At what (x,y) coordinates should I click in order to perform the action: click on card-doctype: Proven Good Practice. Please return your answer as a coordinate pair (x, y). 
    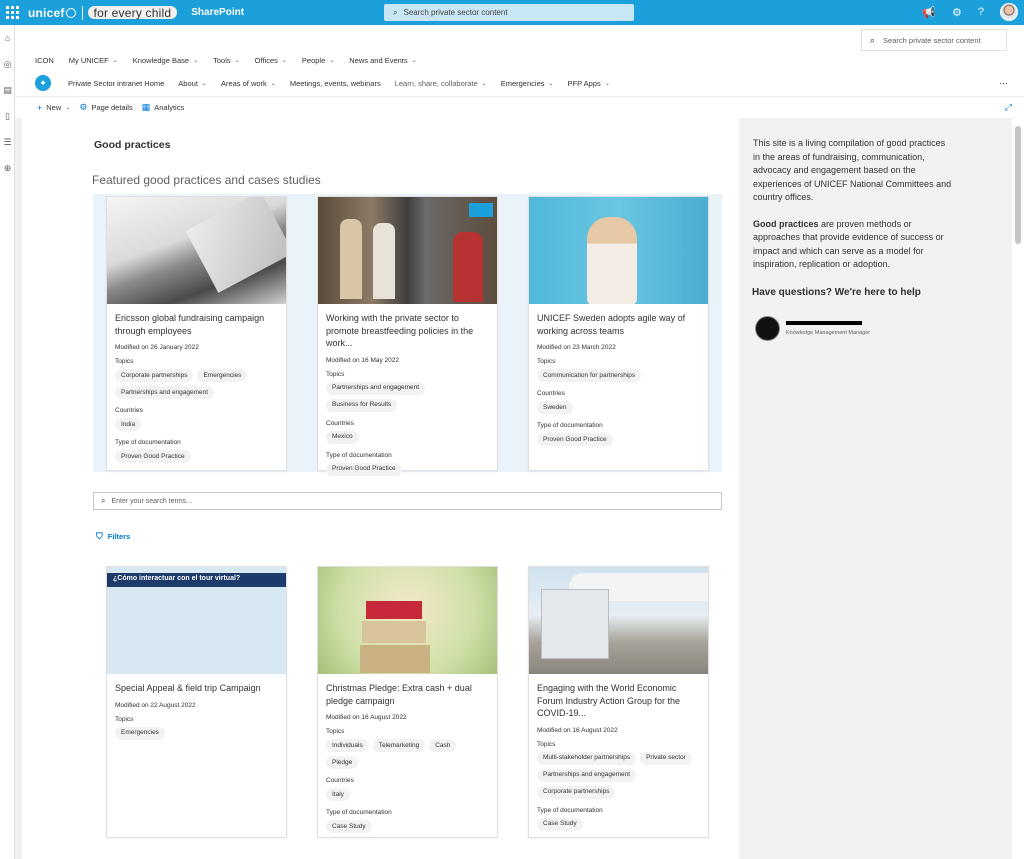
    Looking at the image, I should click on (407, 469).